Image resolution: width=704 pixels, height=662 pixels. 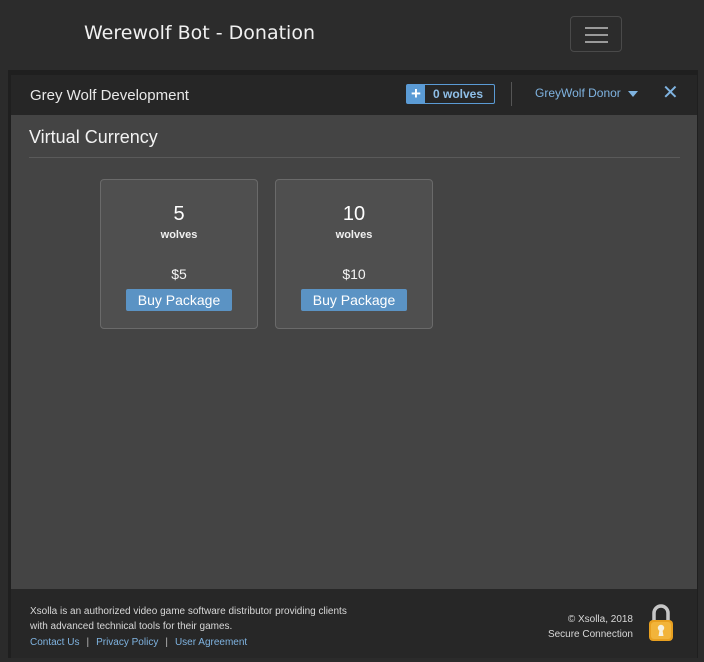 I want to click on package-price: $10, so click(x=354, y=274).